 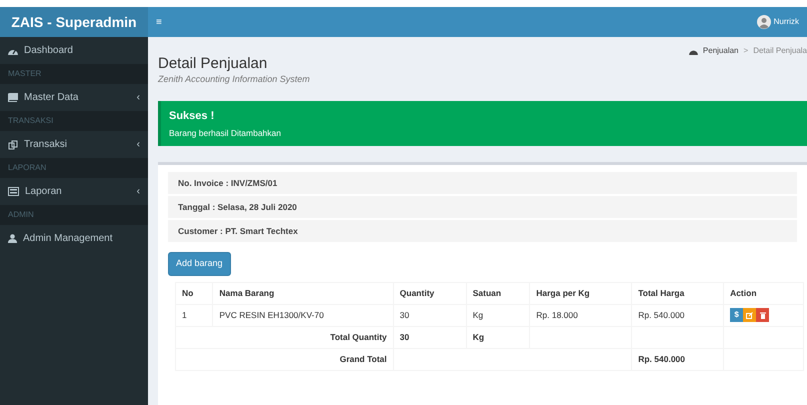 What do you see at coordinates (74, 121) in the screenshot?
I see `sidebar-section-header: TRANSAKSI` at bounding box center [74, 121].